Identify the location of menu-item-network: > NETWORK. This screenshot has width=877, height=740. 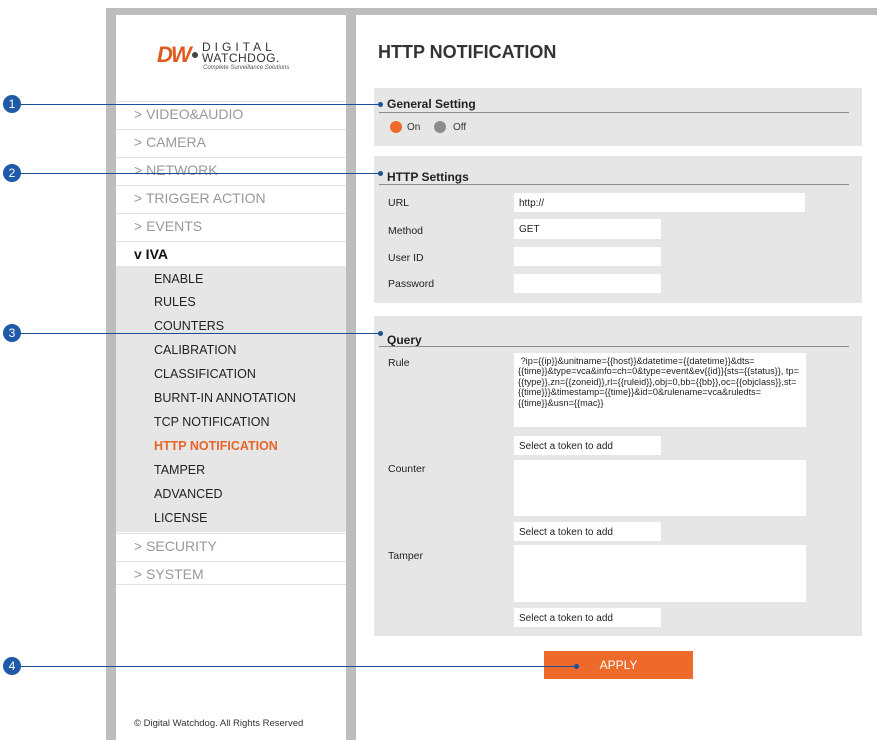
(231, 169).